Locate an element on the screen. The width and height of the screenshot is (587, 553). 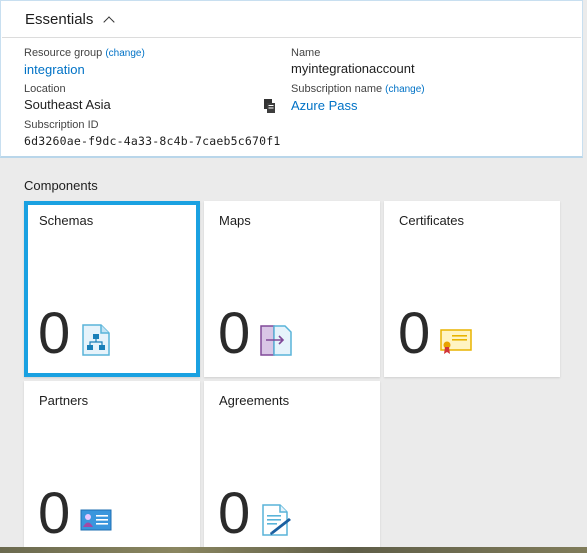
location-field: Location Southeast Asia is located at coordinates (67, 98).